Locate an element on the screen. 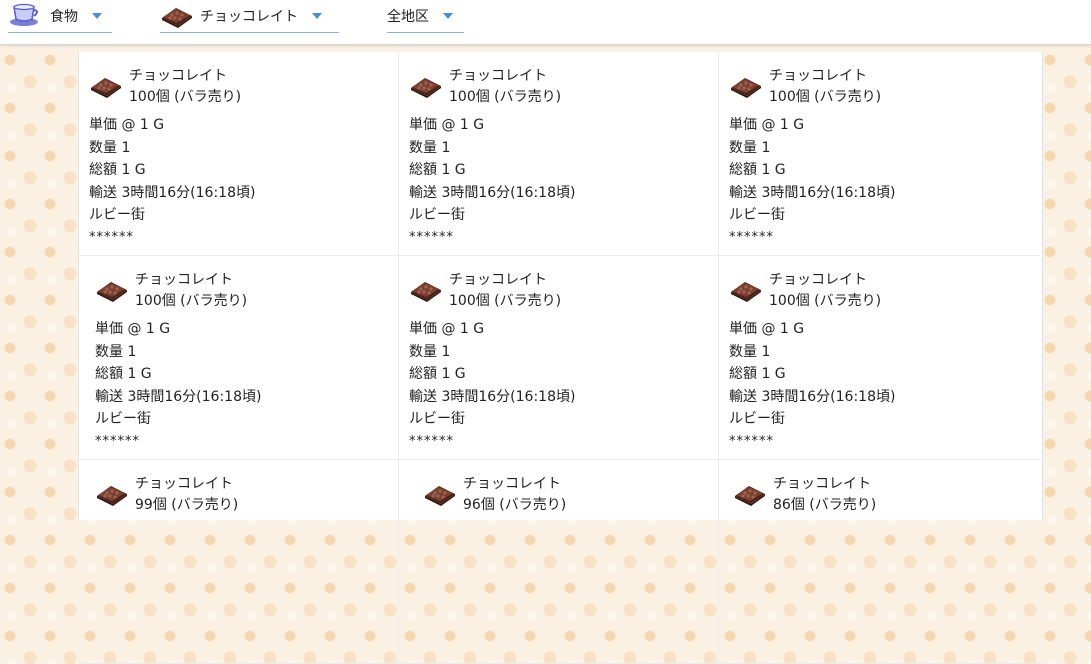 The width and height of the screenshot is (1091, 664). listing-card: チョッコレイト 96個 (バラ売り) is located at coordinates (559, 562).